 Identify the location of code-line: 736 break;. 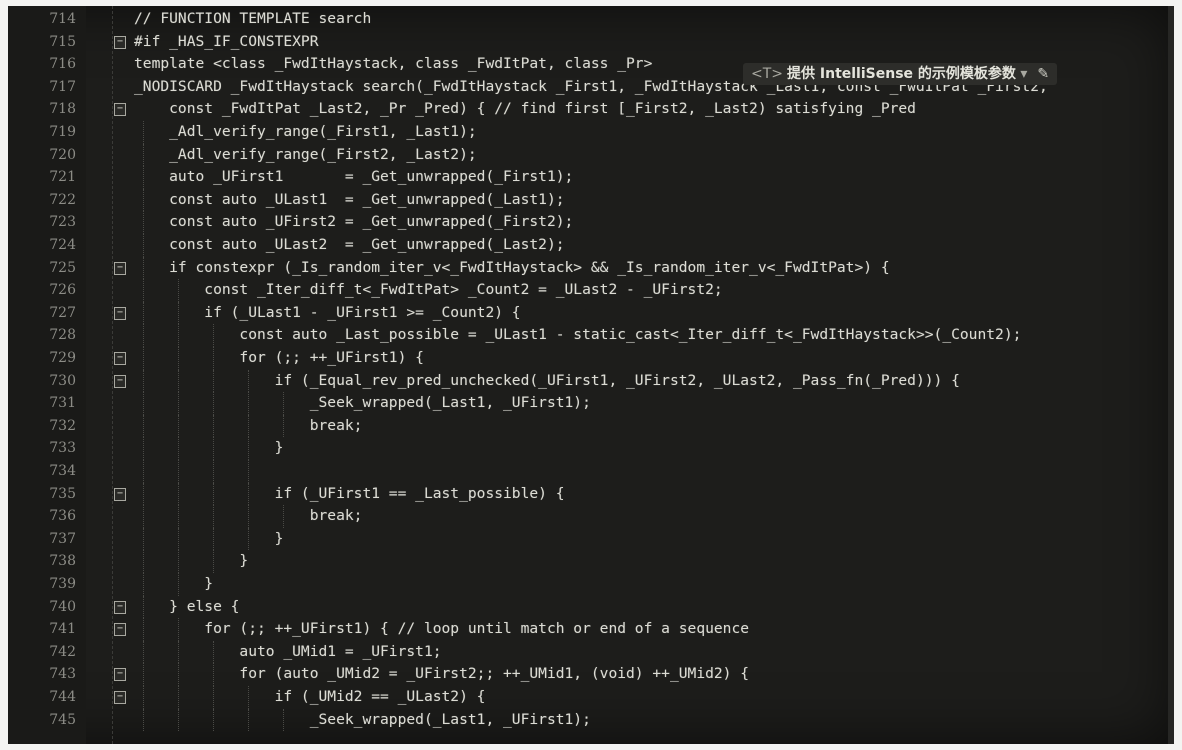
(591, 516).